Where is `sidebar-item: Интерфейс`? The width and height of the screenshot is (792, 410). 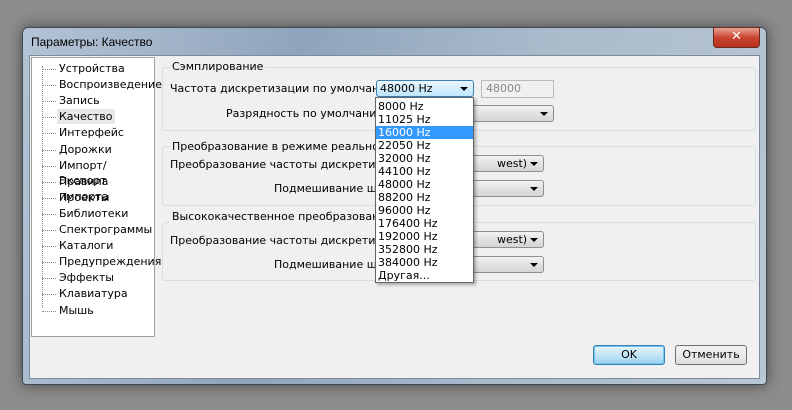
sidebar-item: Интерфейс is located at coordinates (91, 132).